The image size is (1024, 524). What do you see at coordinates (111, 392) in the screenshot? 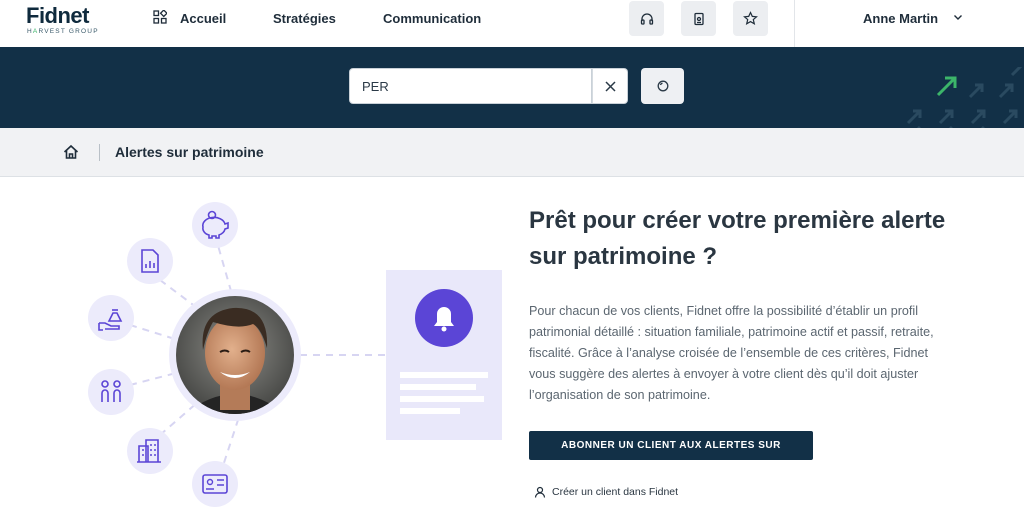
I see `family-icon` at bounding box center [111, 392].